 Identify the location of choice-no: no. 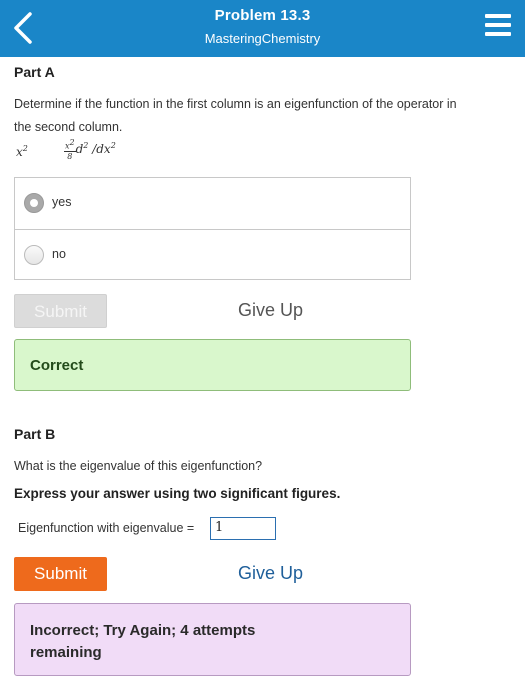
(212, 254).